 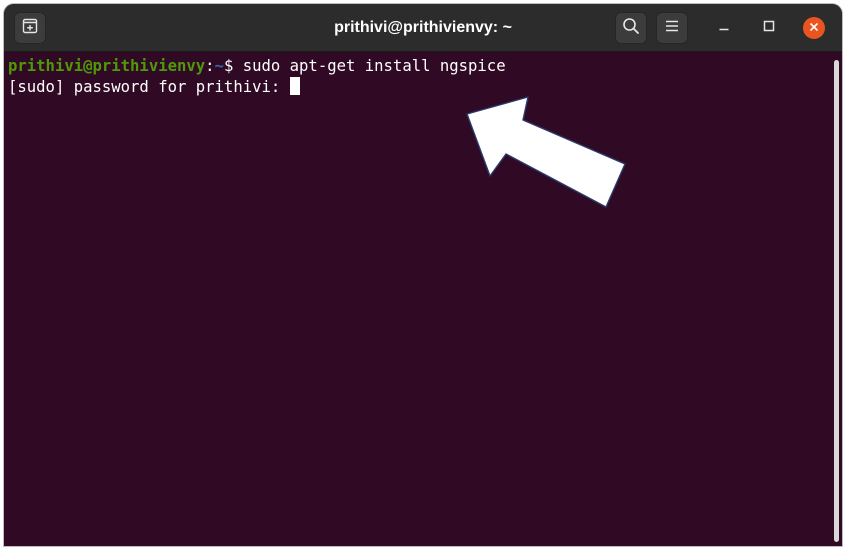 What do you see at coordinates (546, 152) in the screenshot?
I see `pointer-arrow-icon` at bounding box center [546, 152].